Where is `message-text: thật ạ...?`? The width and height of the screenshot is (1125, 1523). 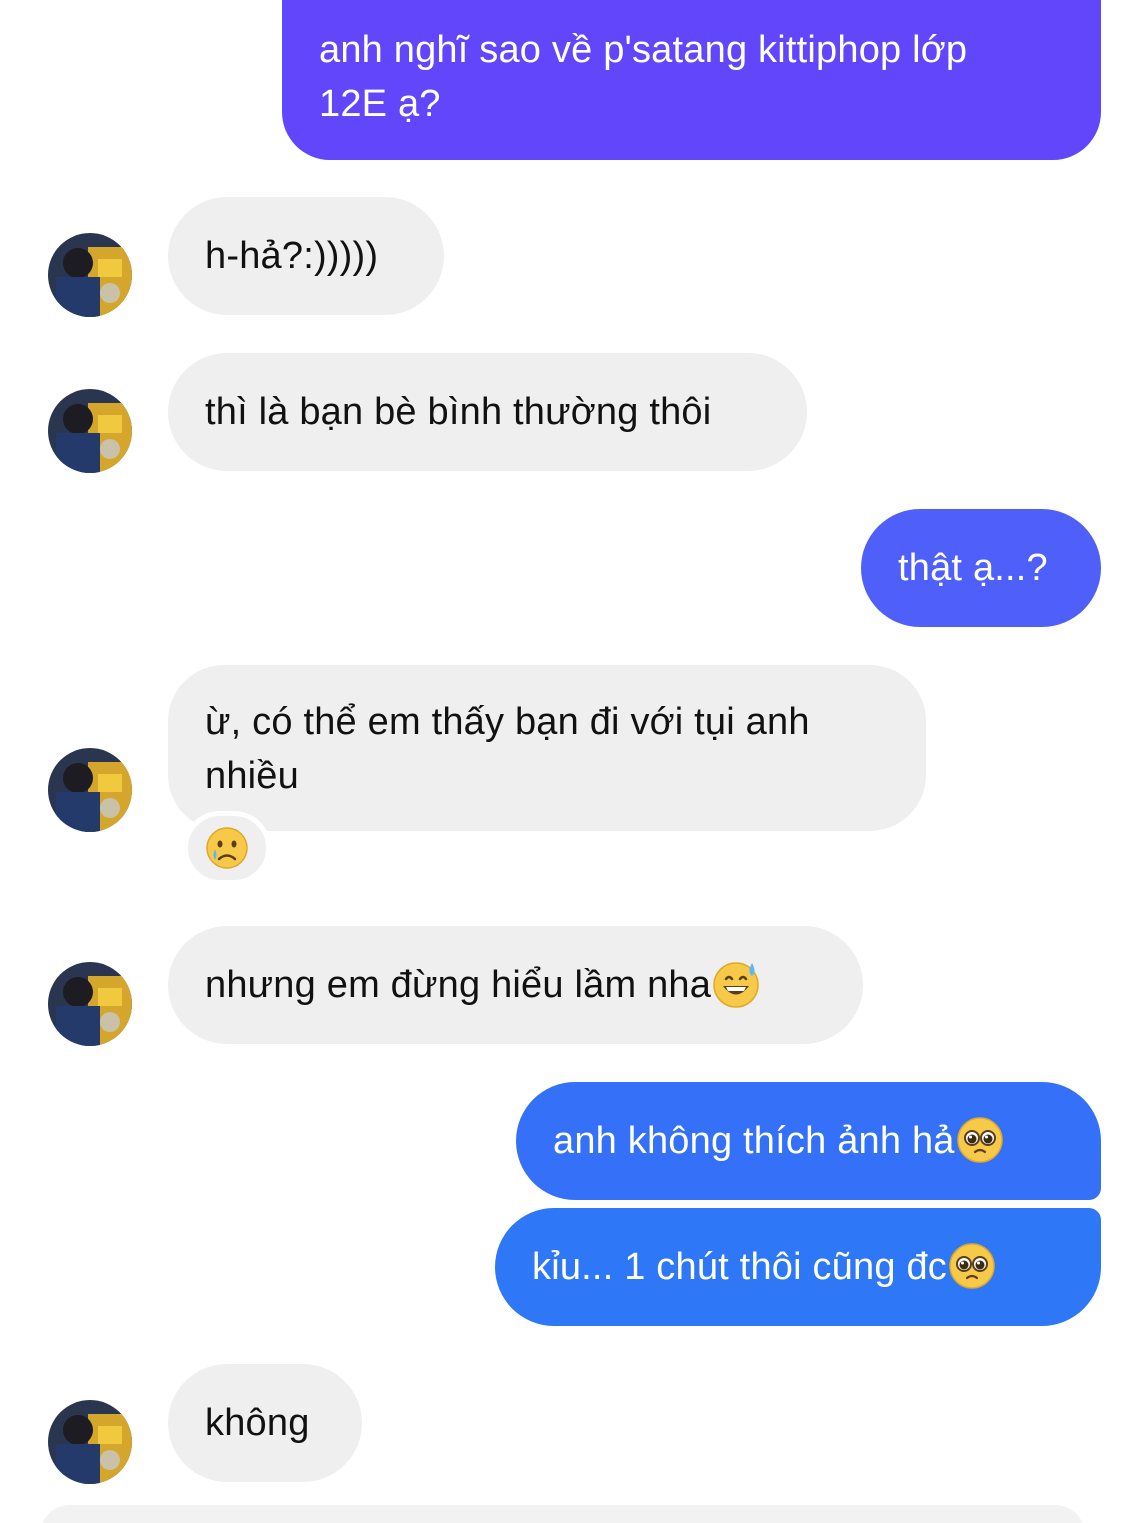
message-text: thật ạ...? is located at coordinates (973, 568).